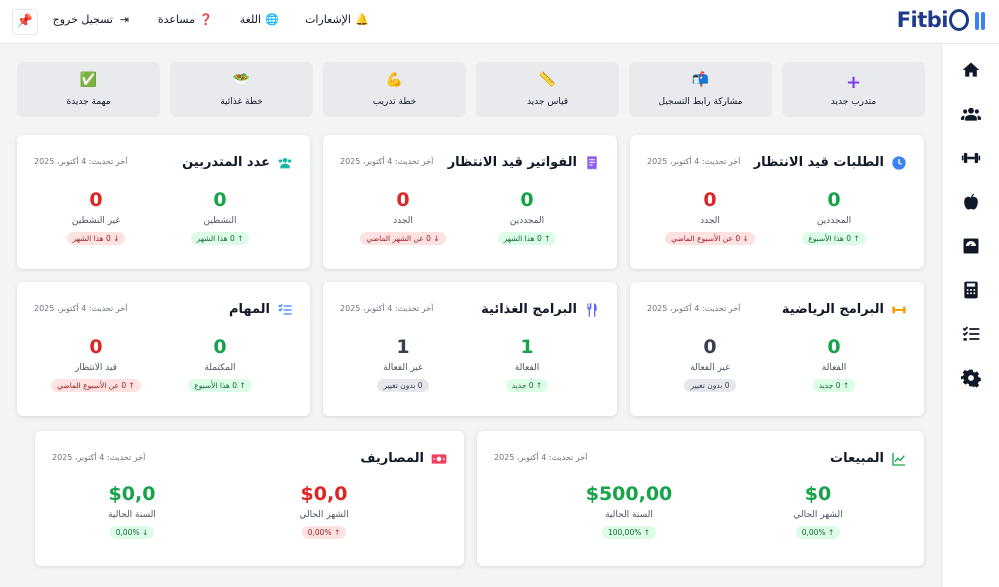 This screenshot has height=587, width=999. I want to click on quick-action-label: قياس جديد, so click(547, 102).